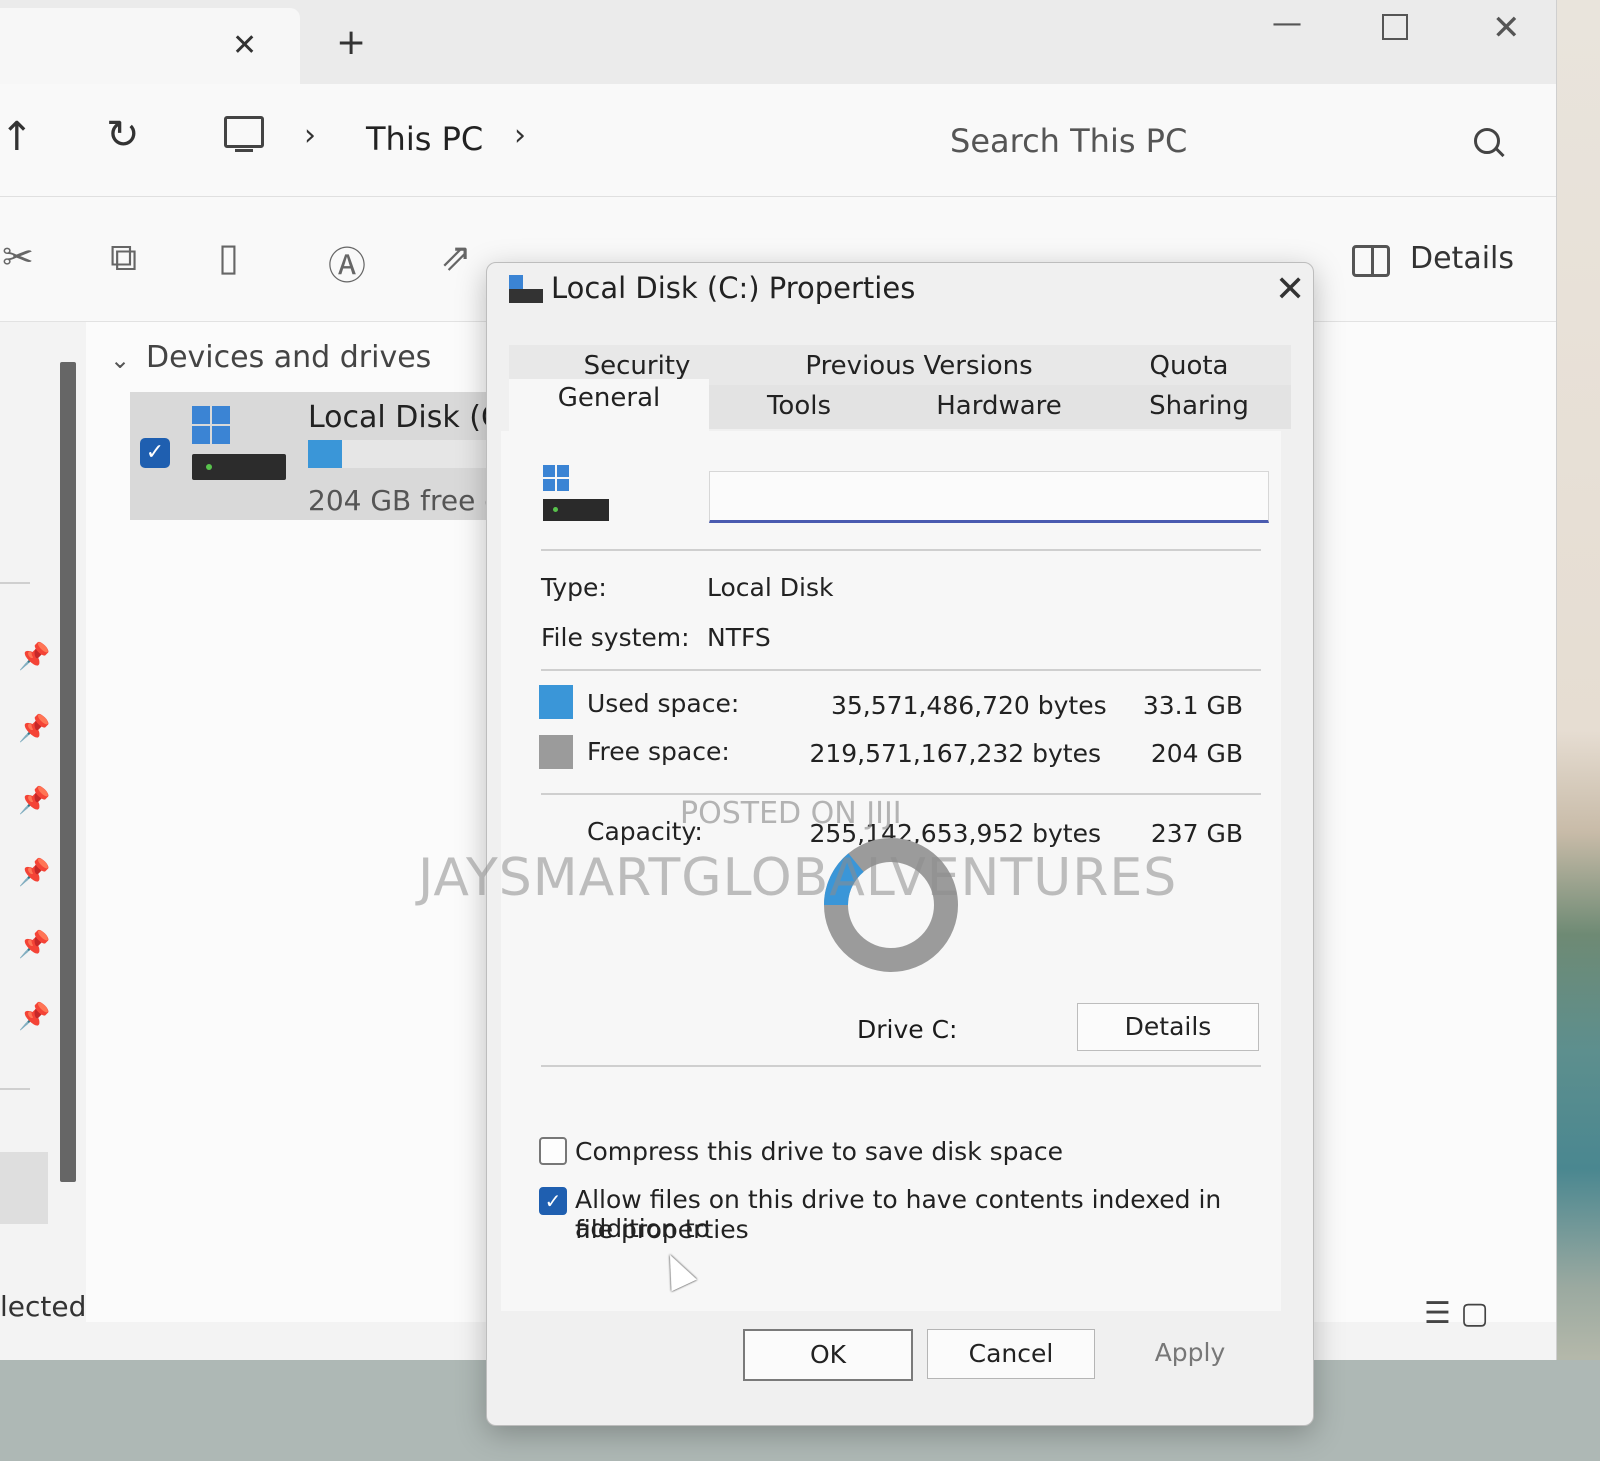 The width and height of the screenshot is (1600, 1461). I want to click on index-label-line2: file properties, so click(662, 1229).